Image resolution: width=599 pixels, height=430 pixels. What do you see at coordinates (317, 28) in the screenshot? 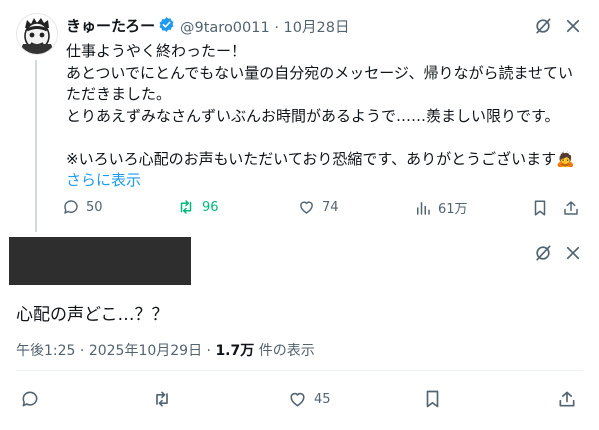
I see `tweet-date: 10月28日` at bounding box center [317, 28].